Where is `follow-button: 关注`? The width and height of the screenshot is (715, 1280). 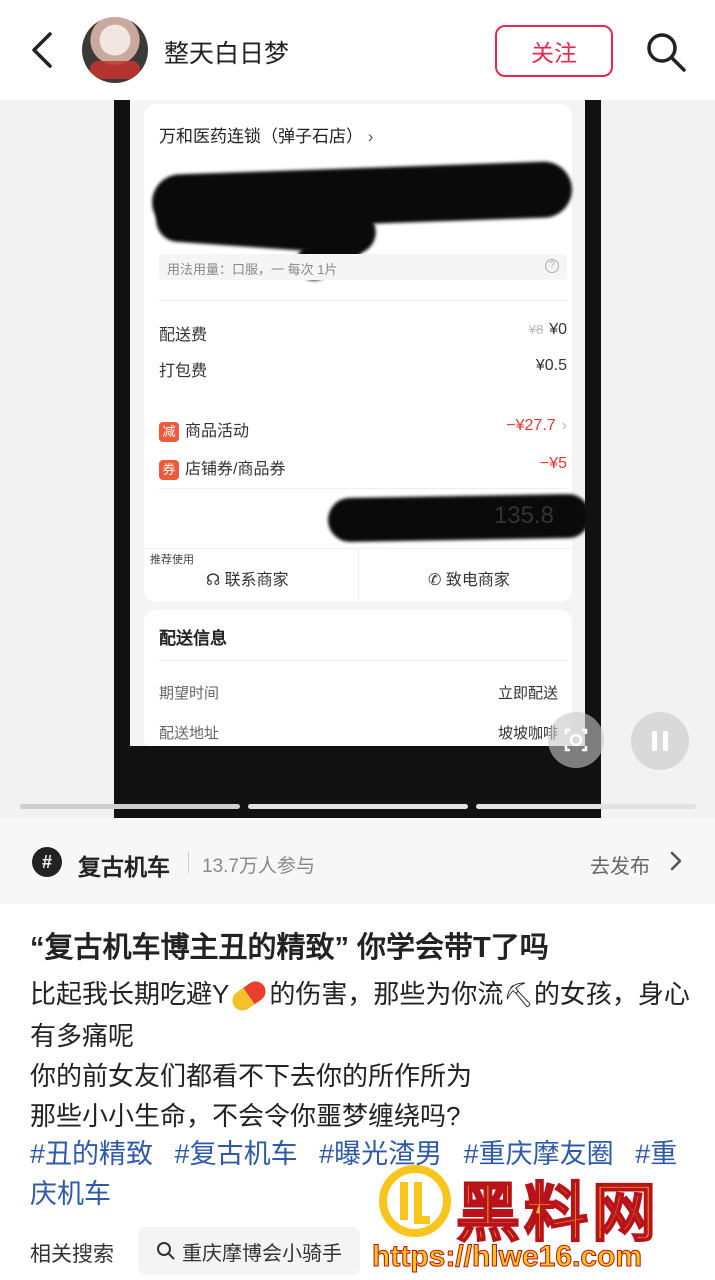
follow-button: 关注 is located at coordinates (554, 51).